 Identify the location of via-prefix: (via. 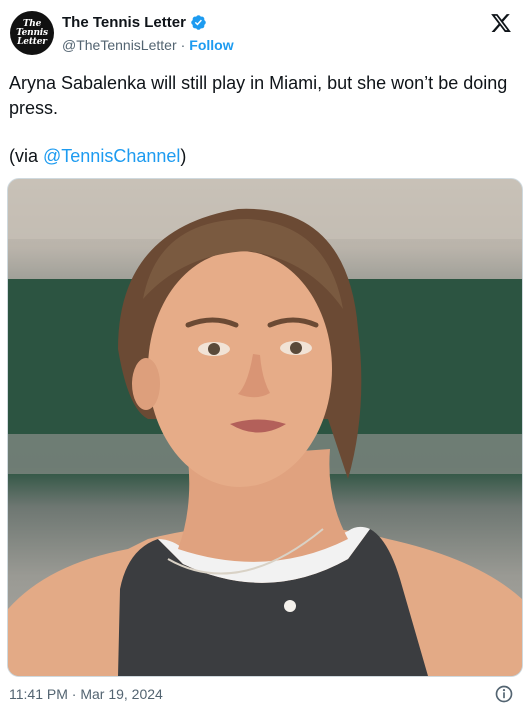
(26, 156).